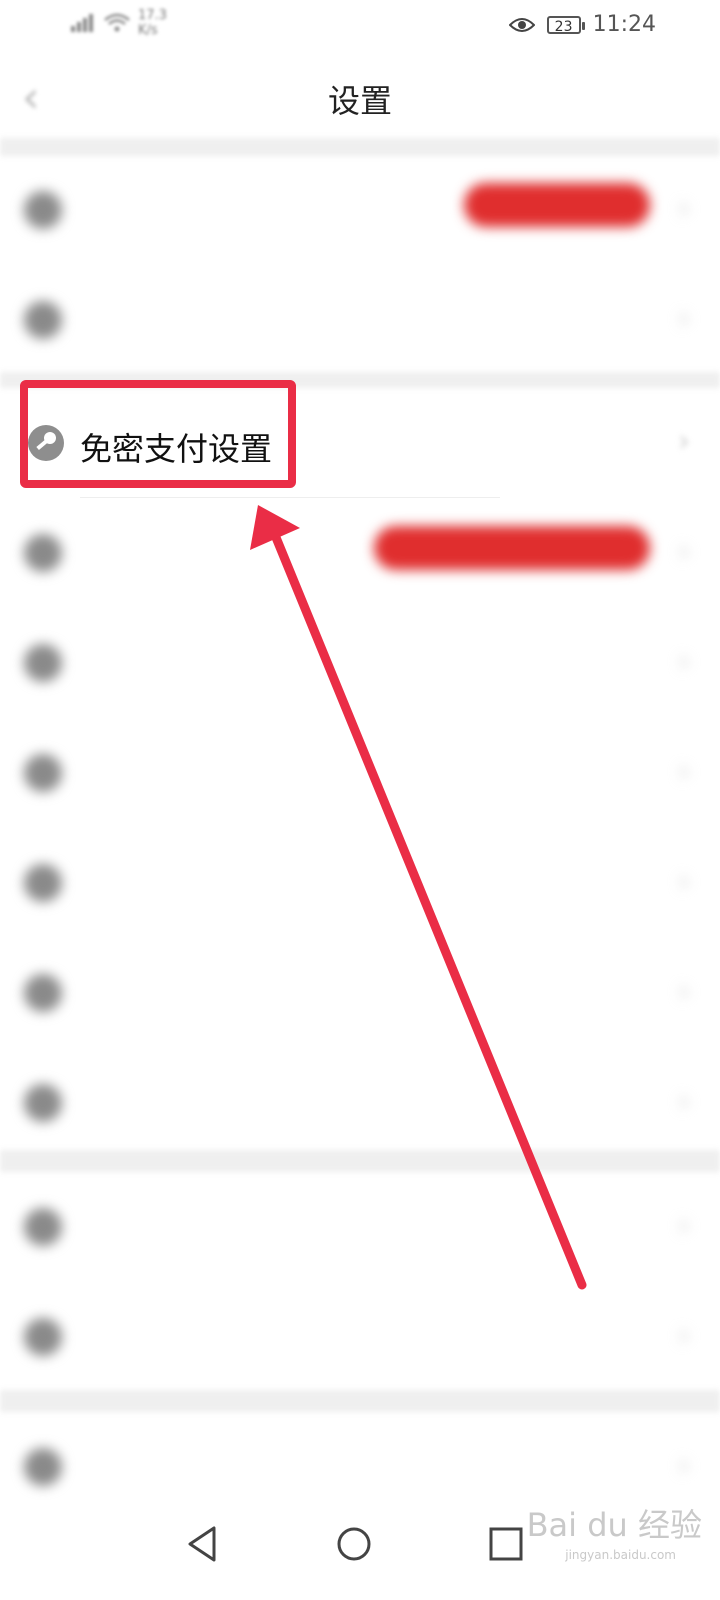  I want to click on status-right: 23 11:24, so click(582, 24).